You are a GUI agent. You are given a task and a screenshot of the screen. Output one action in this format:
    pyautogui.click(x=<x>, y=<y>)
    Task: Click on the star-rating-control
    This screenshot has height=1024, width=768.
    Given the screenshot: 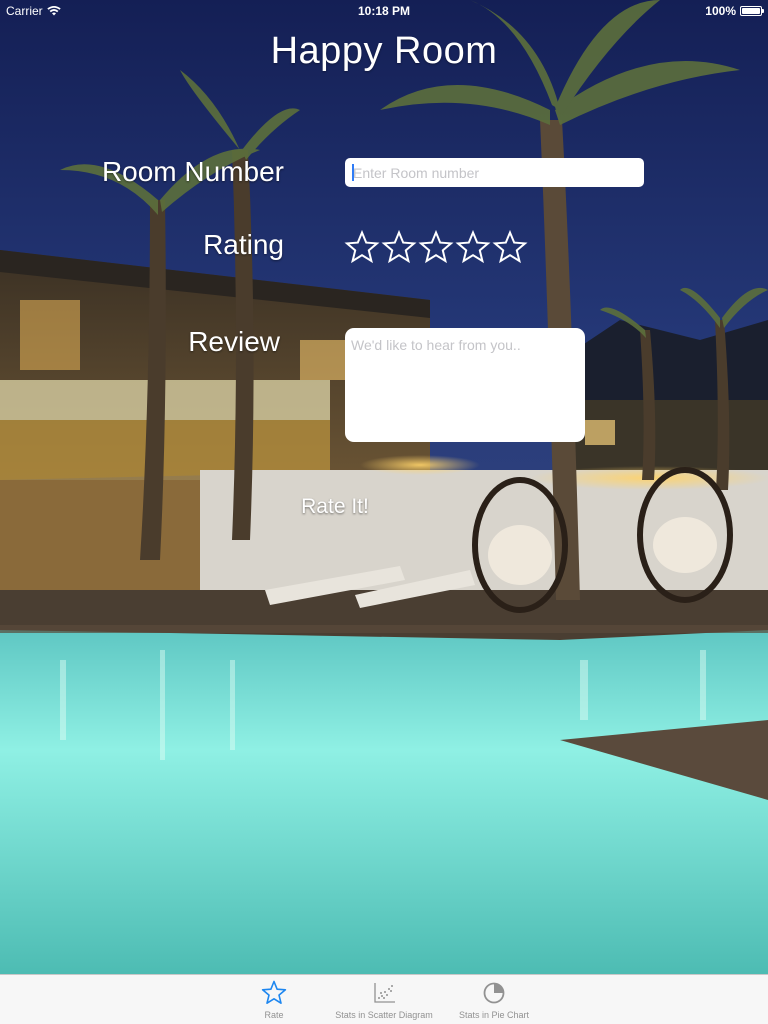 What is the action you would take?
    pyautogui.click(x=436, y=248)
    